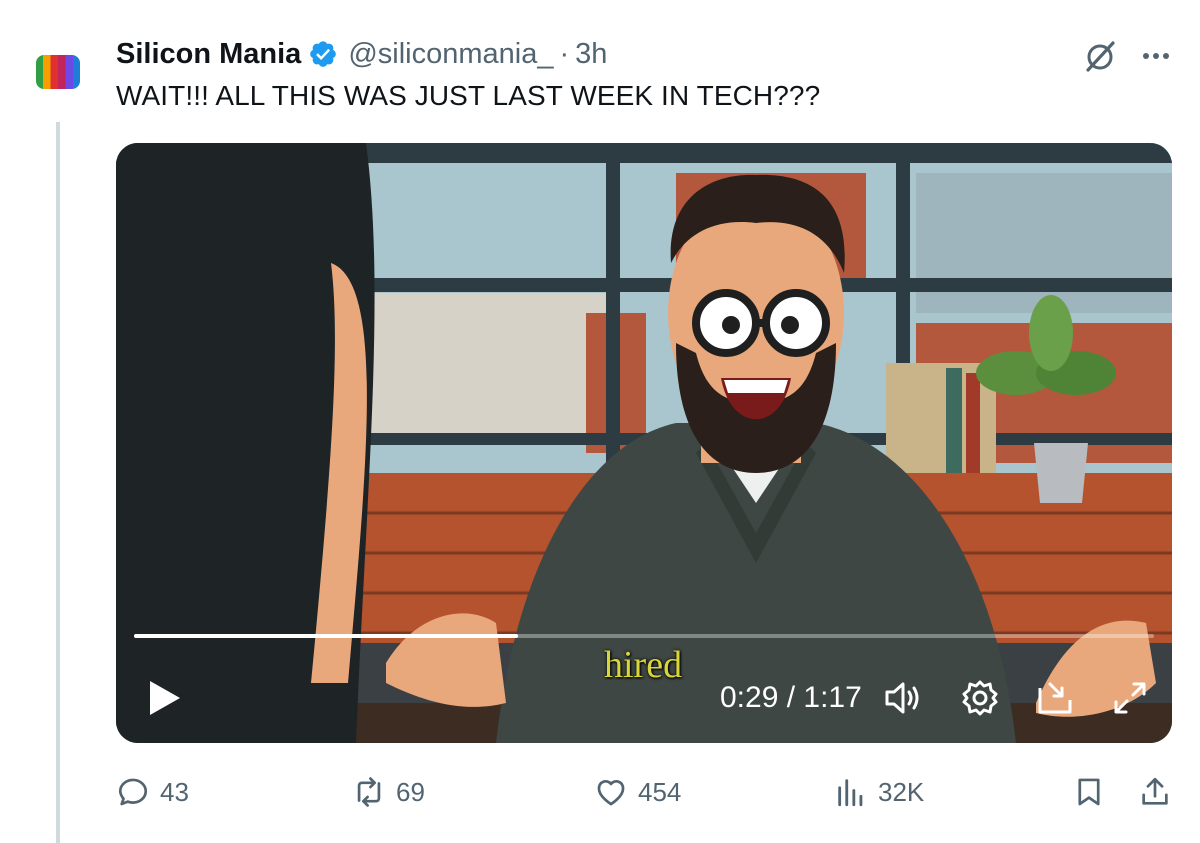 This screenshot has height=843, width=1200. I want to click on reply-icon, so click(133, 792).